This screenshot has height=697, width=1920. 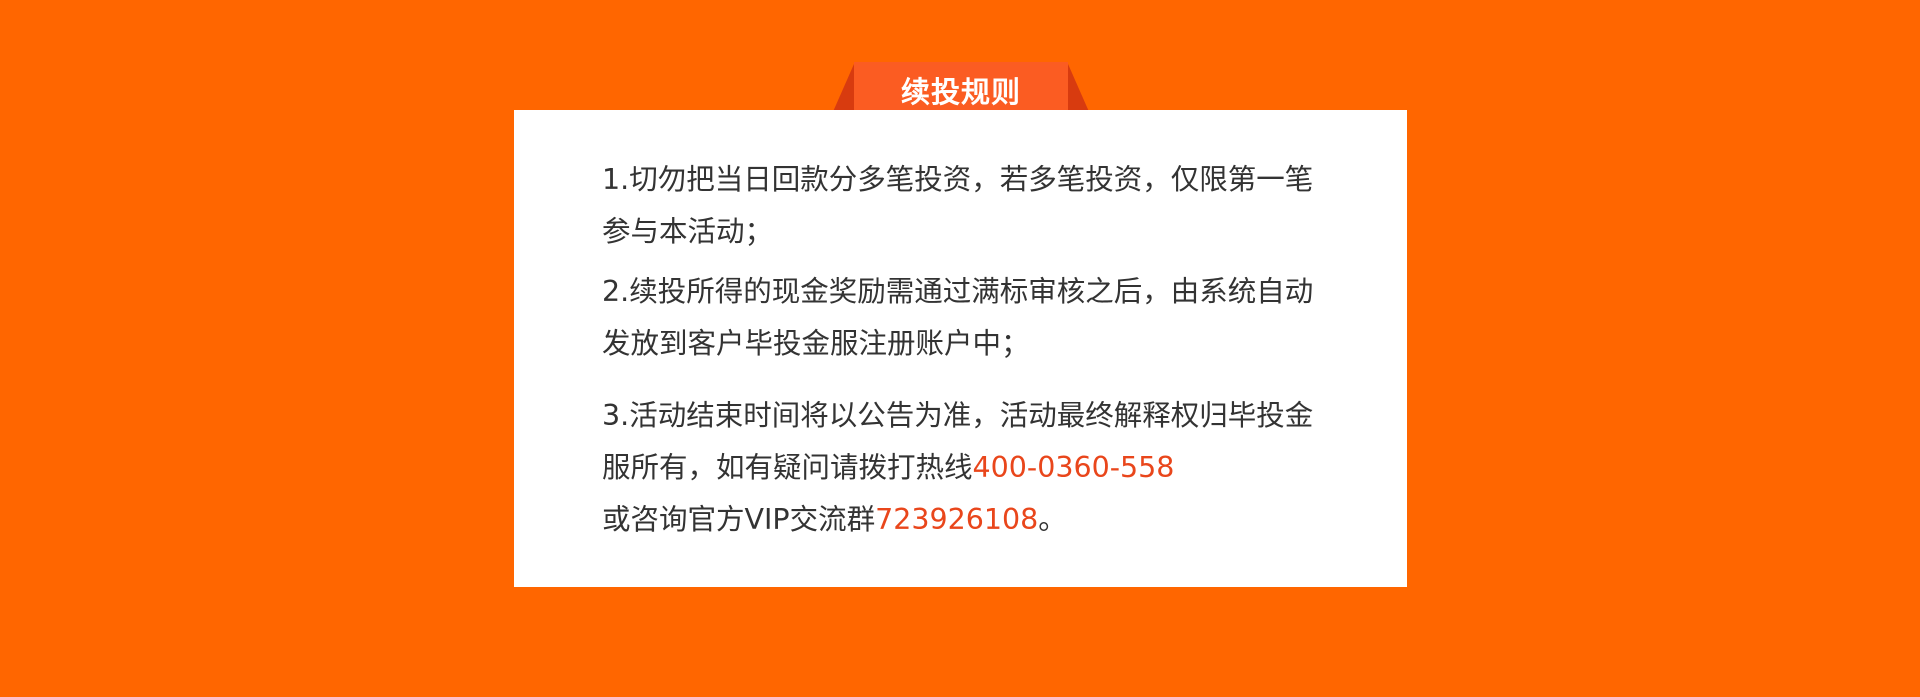 What do you see at coordinates (1052, 519) in the screenshot?
I see `rule-3-end: 。` at bounding box center [1052, 519].